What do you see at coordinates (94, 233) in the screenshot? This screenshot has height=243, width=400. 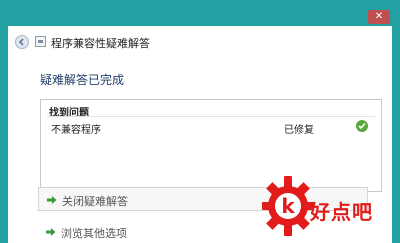 I see `explore-options-label: 浏览其他选项` at bounding box center [94, 233].